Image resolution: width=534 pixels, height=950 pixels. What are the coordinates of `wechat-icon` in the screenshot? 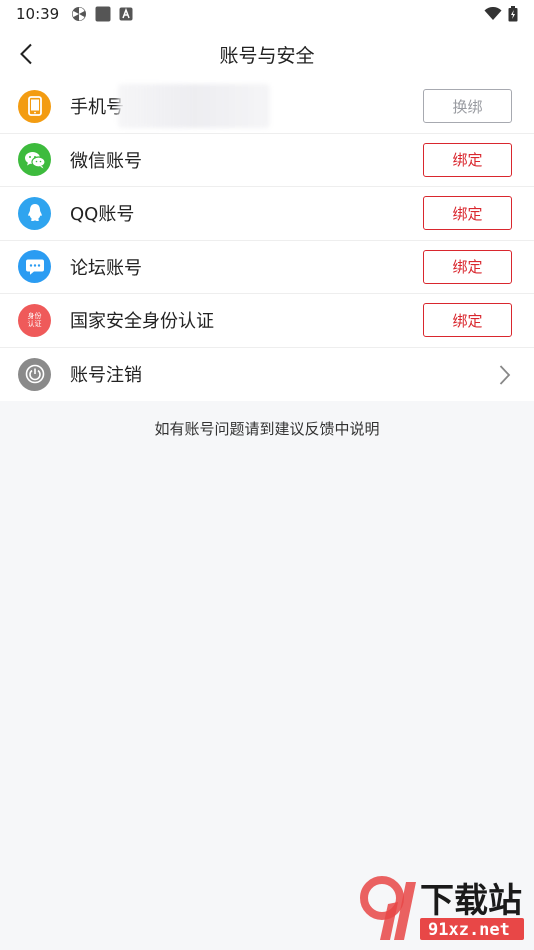 It's located at (34, 160).